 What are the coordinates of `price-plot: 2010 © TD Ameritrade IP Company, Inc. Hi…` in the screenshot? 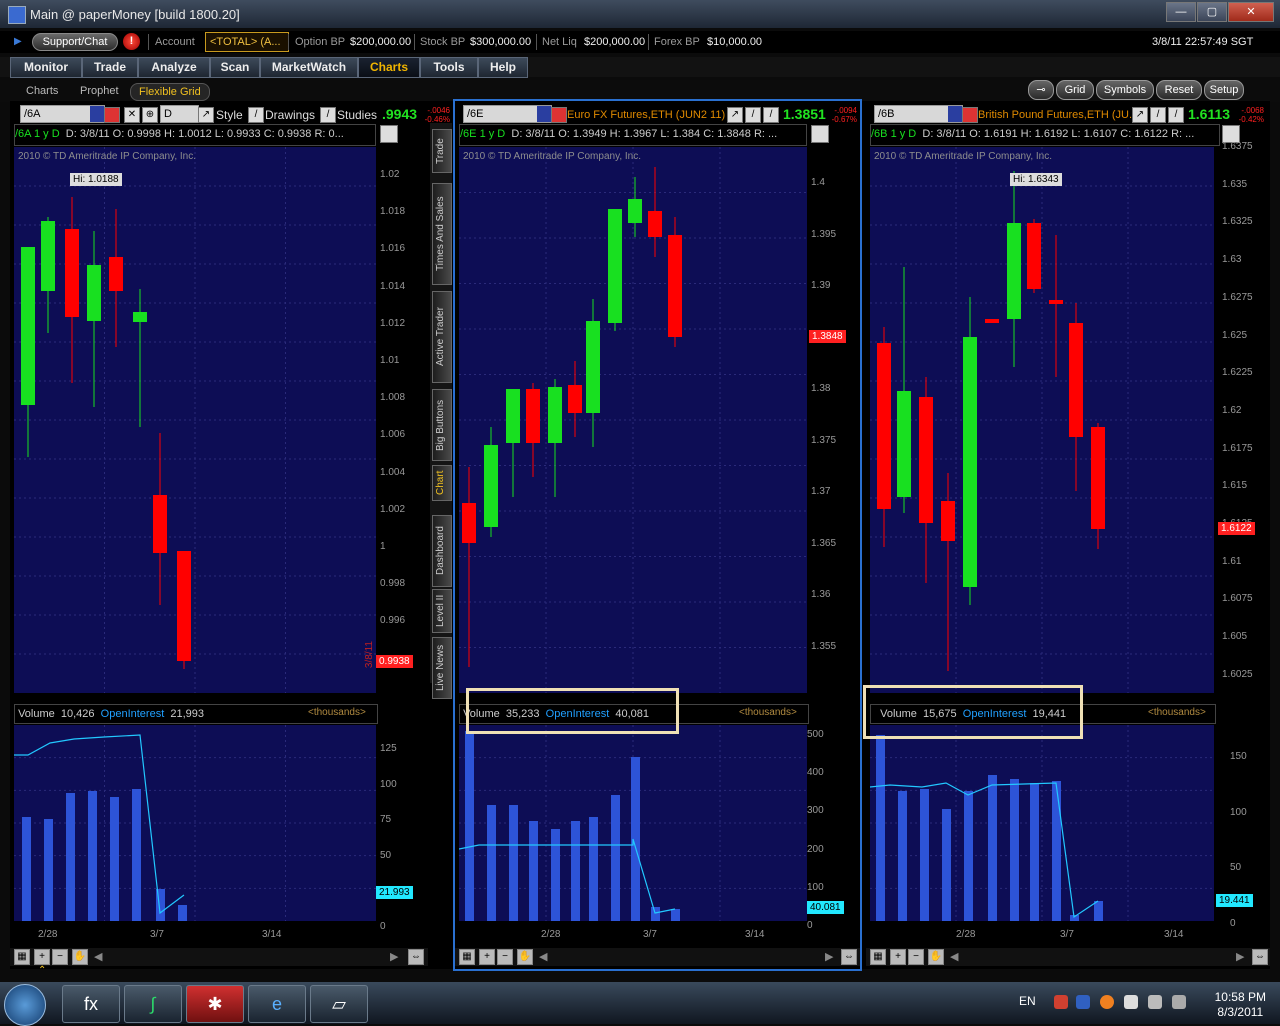 It's located at (1042, 420).